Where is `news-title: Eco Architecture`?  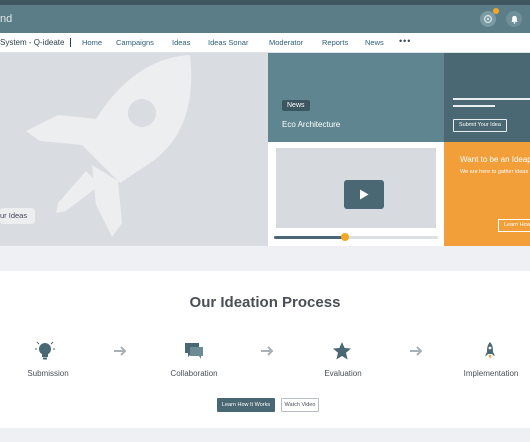 news-title: Eco Architecture is located at coordinates (311, 124).